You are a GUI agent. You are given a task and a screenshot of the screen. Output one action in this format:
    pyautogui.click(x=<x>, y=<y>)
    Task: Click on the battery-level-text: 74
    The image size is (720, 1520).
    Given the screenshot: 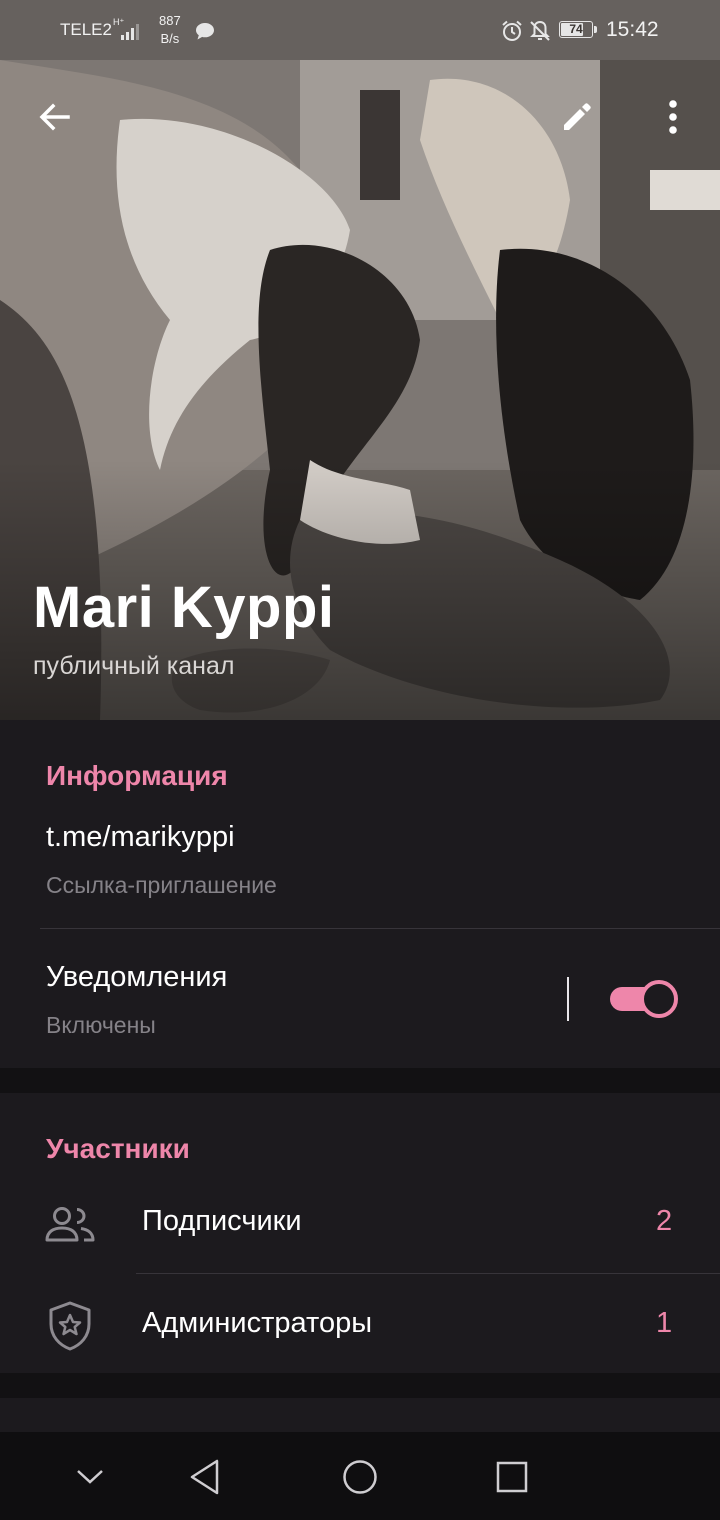 What is the action you would take?
    pyautogui.click(x=576, y=29)
    